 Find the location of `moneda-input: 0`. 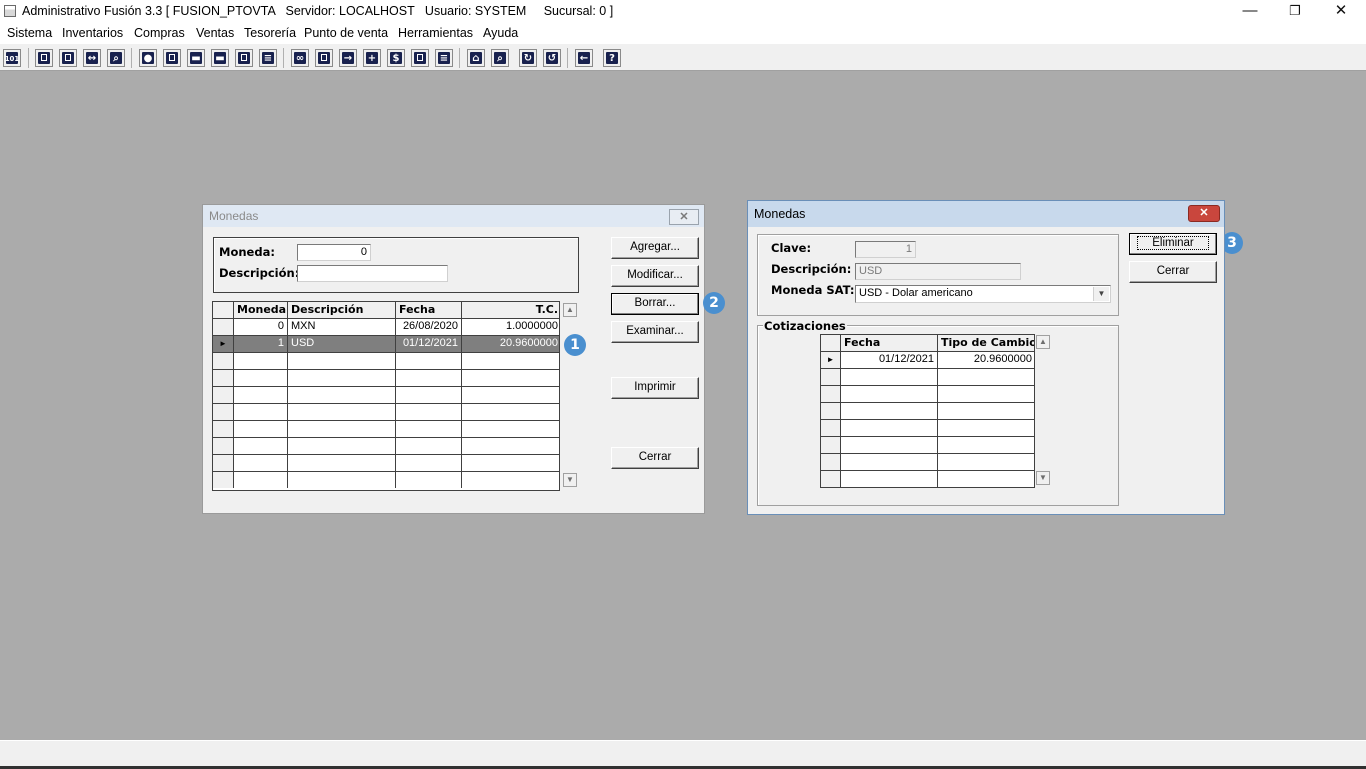

moneda-input: 0 is located at coordinates (334, 252).